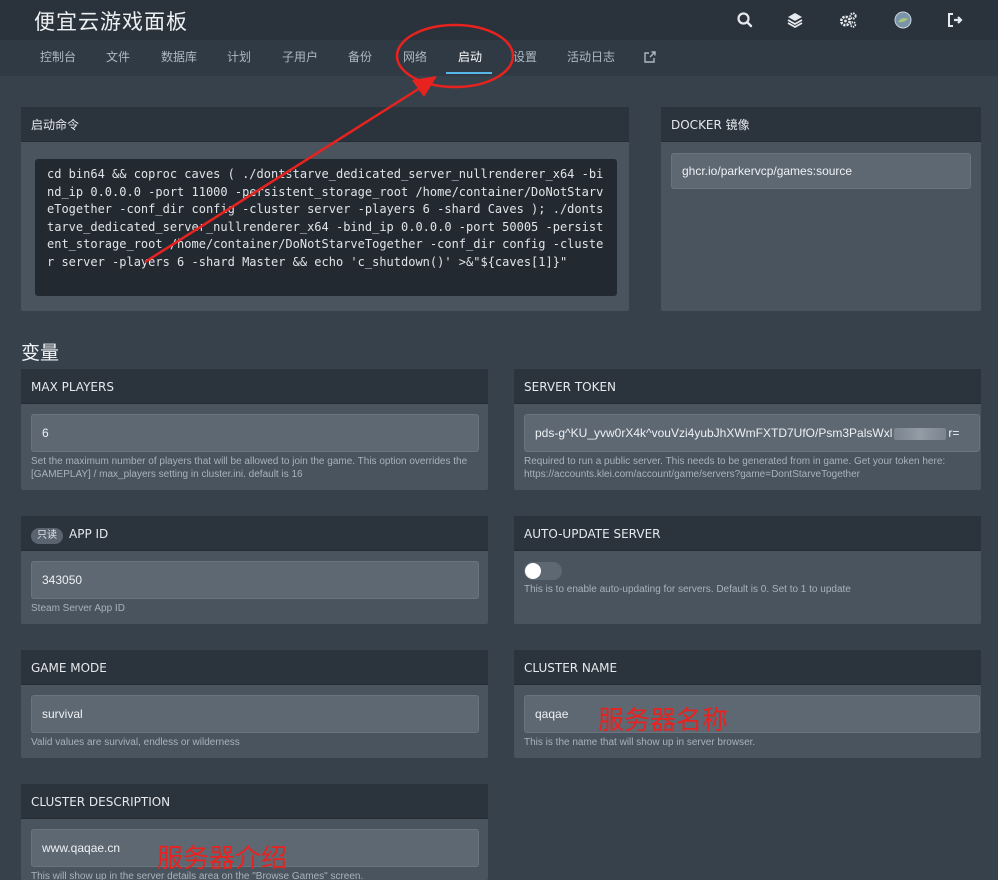  I want to click on layers-icon, so click(795, 20).